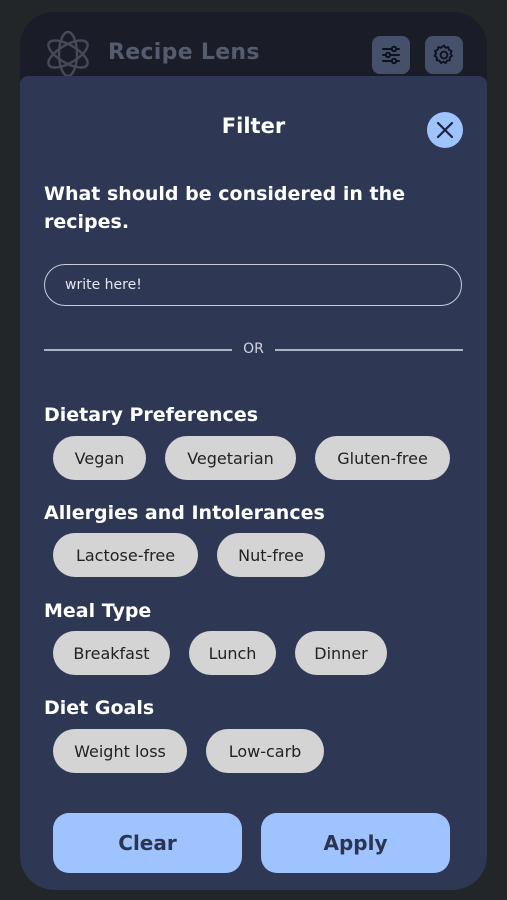 This screenshot has height=900, width=507. Describe the element at coordinates (341, 653) in the screenshot. I see `chip-dinner: Dinner` at that location.